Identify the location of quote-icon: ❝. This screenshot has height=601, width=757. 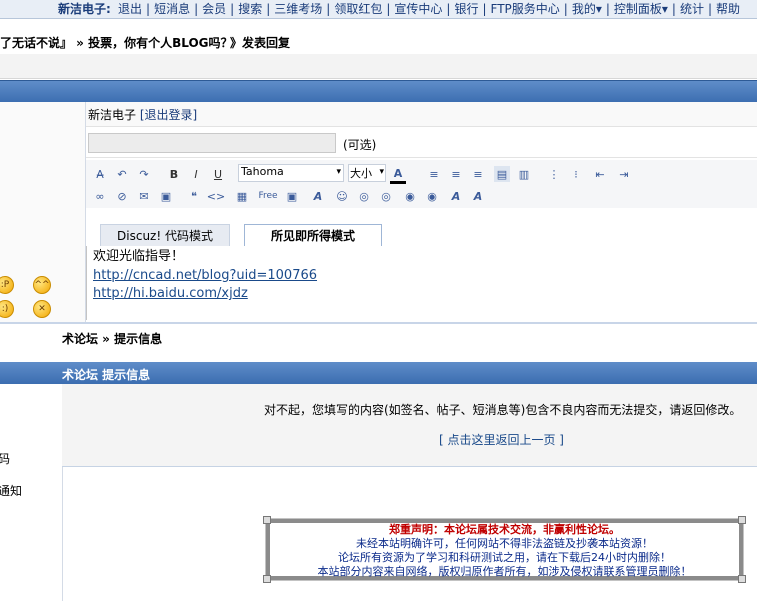
(194, 196).